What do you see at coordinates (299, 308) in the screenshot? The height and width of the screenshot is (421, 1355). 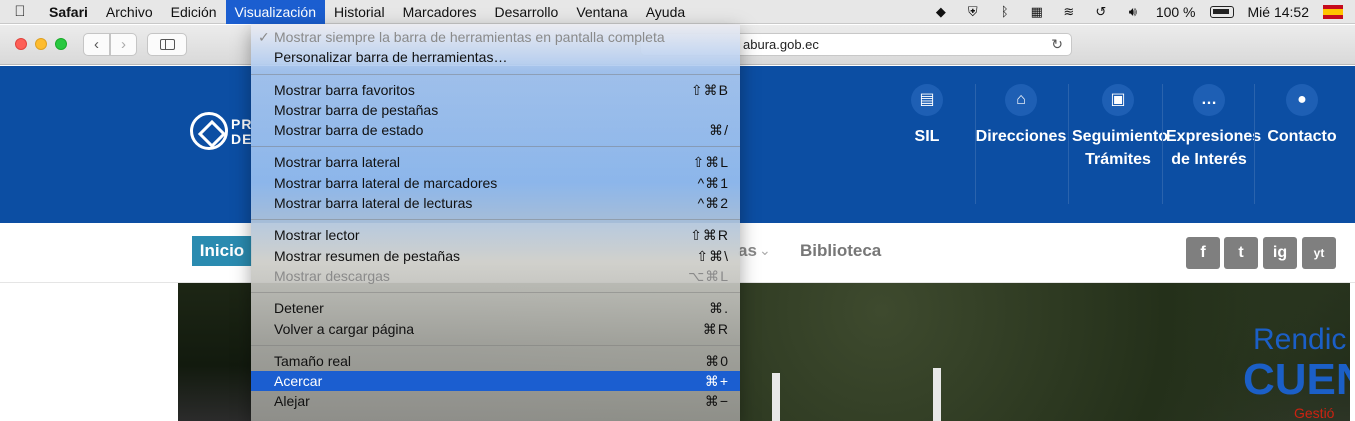 I see `menu-item-label: Detener` at bounding box center [299, 308].